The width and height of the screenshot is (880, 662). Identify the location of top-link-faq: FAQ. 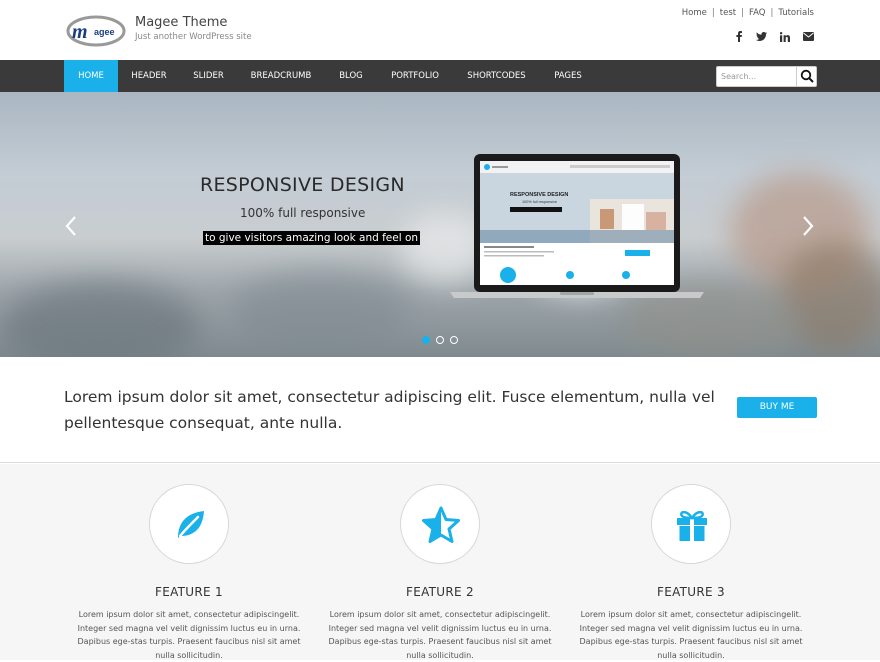
(757, 13).